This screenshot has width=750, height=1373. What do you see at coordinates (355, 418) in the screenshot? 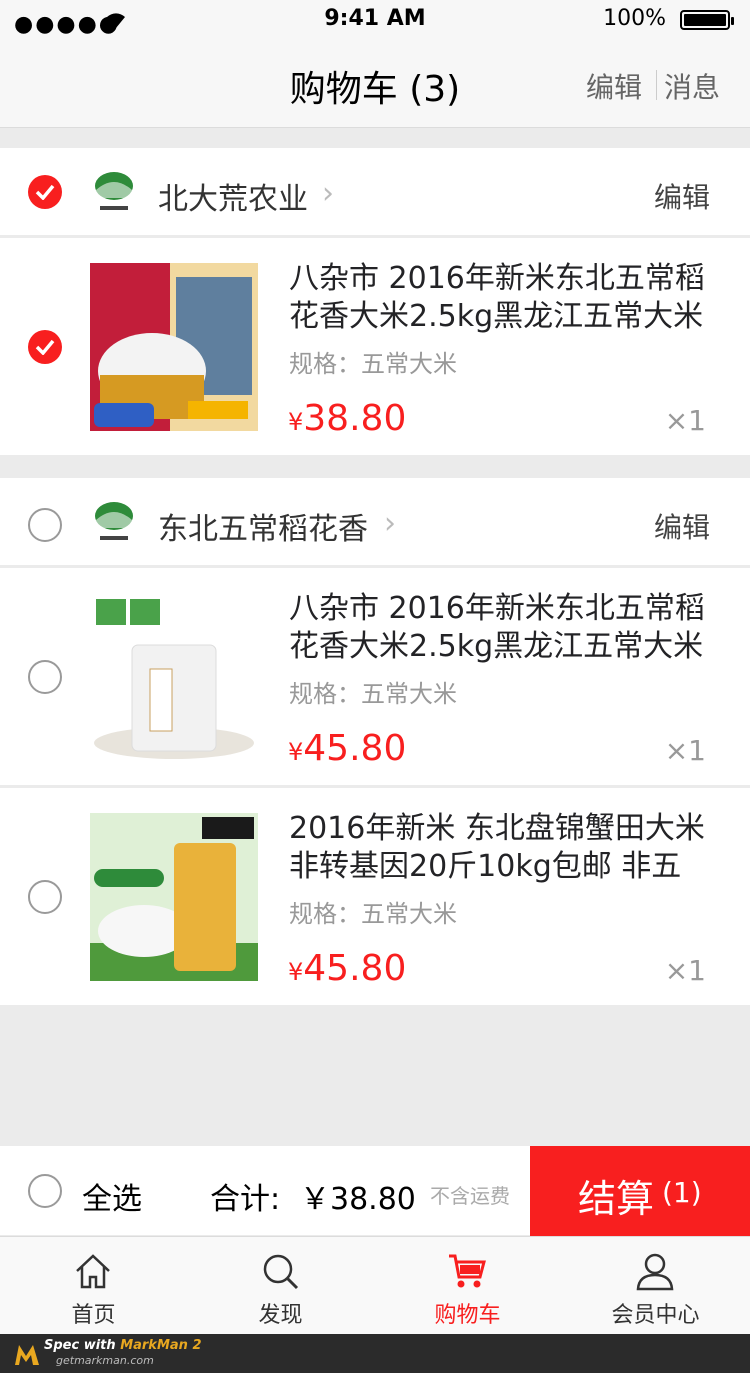
I see `price-value: 38.80` at bounding box center [355, 418].